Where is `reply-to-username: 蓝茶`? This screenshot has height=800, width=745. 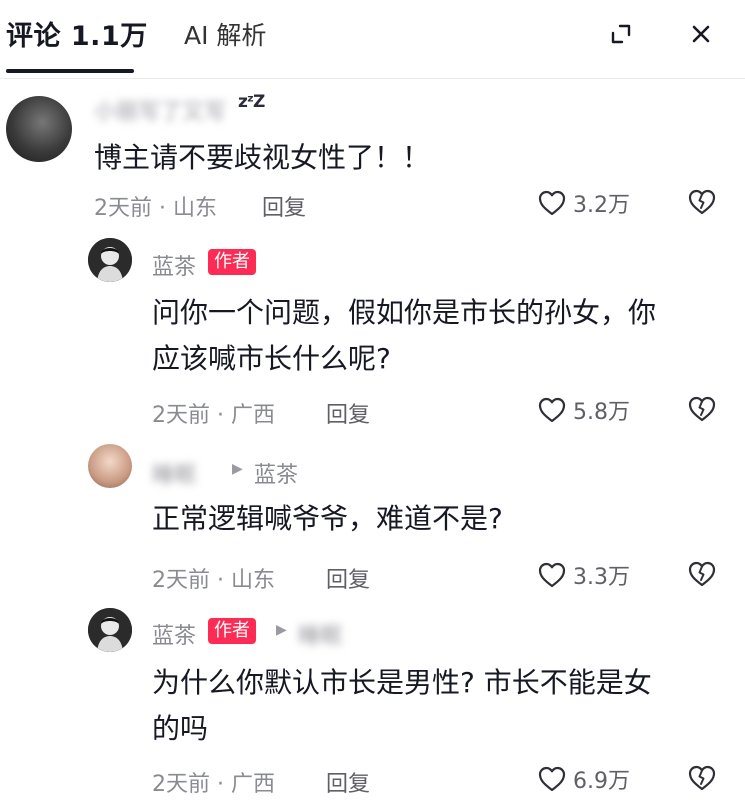
reply-to-username: 蓝茶 is located at coordinates (276, 473).